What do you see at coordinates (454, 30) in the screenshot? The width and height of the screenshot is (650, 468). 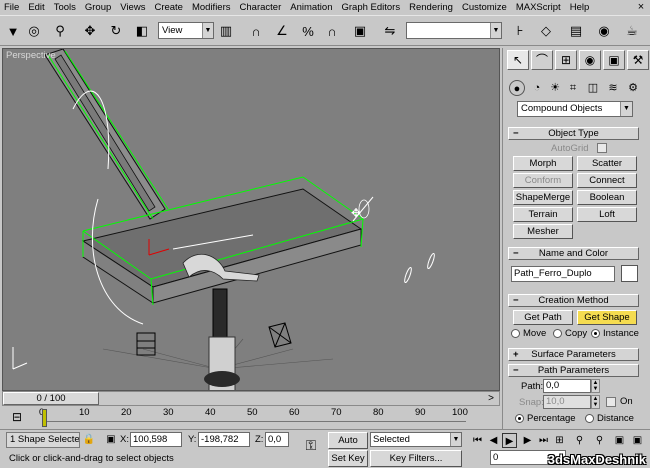 I see `named-selection-select: ▼` at bounding box center [454, 30].